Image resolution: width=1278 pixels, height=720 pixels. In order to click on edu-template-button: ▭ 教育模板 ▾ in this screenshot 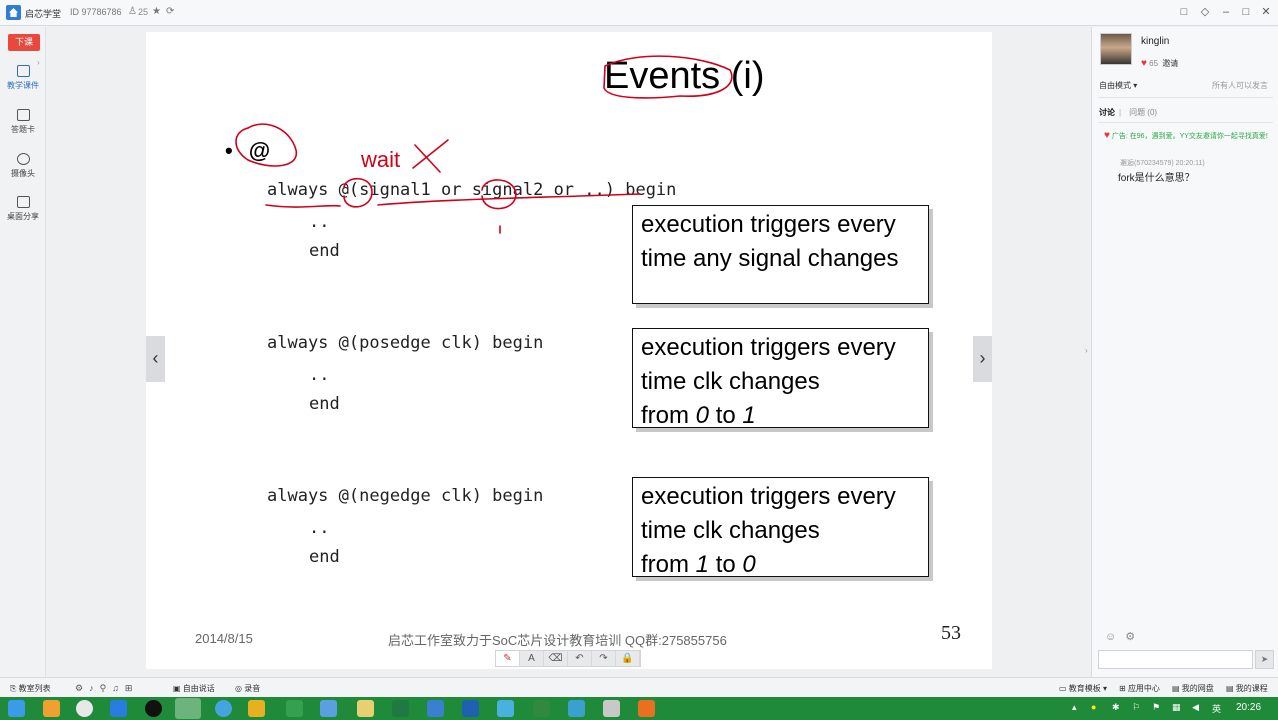, I will do `click(1083, 688)`.